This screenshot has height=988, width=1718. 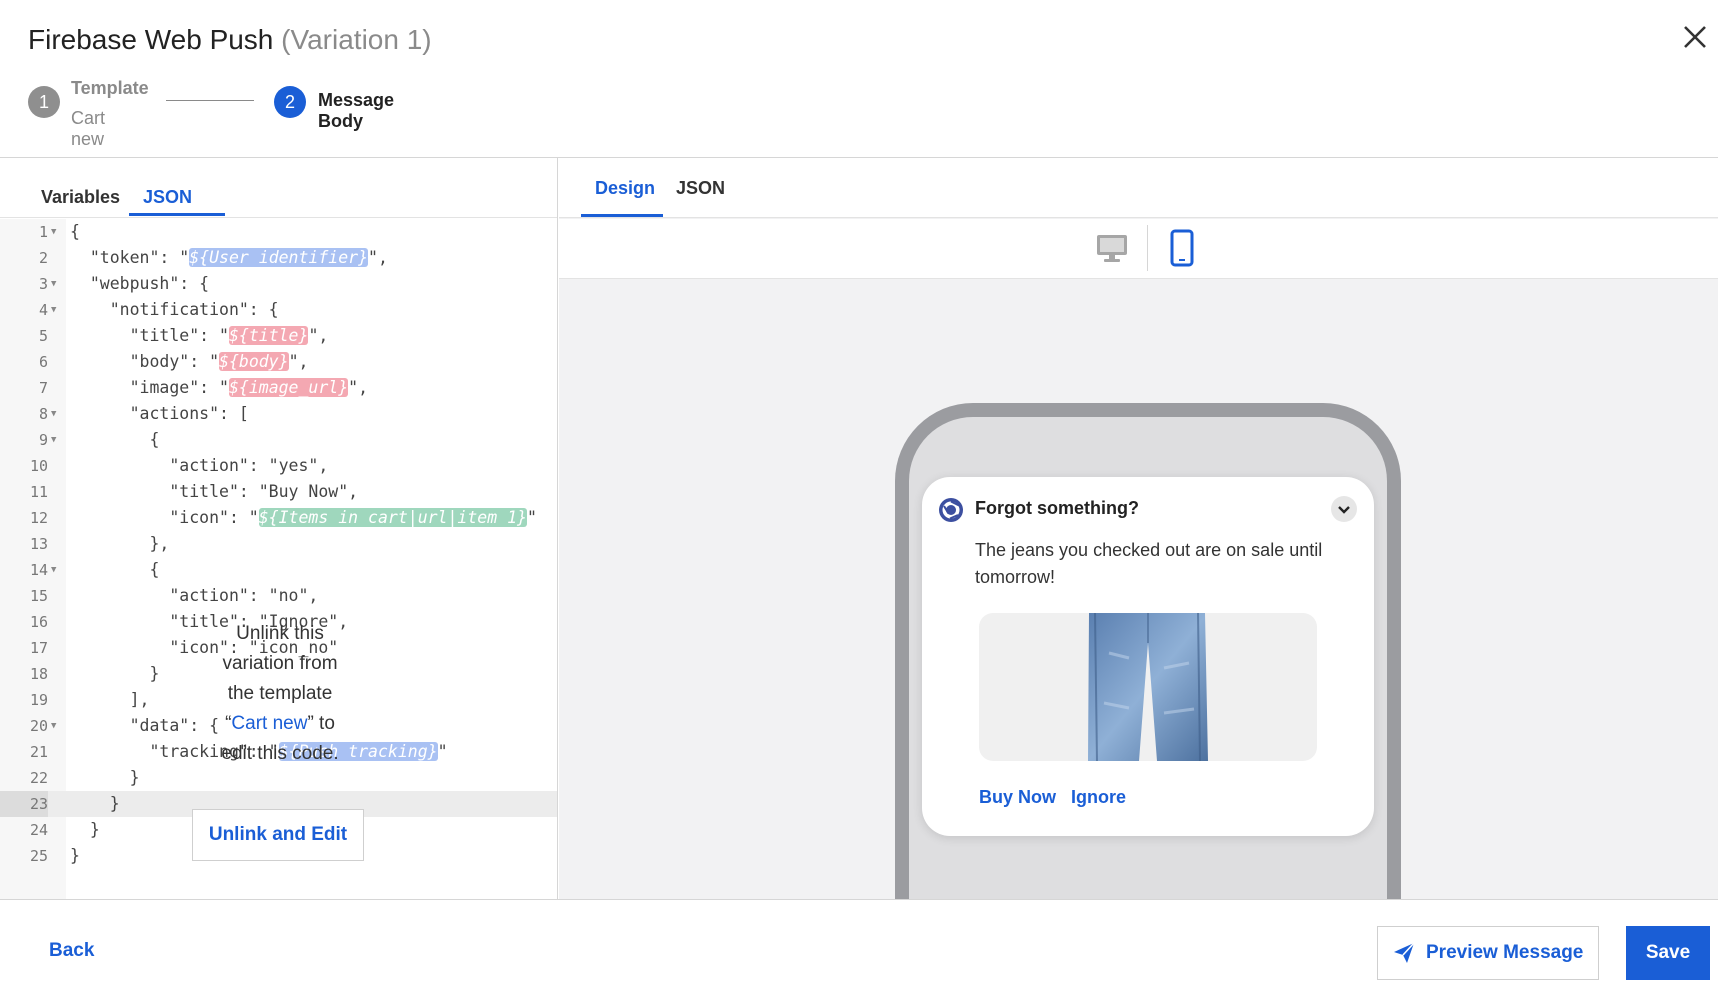 What do you see at coordinates (210, 100) in the screenshot?
I see `step-connector` at bounding box center [210, 100].